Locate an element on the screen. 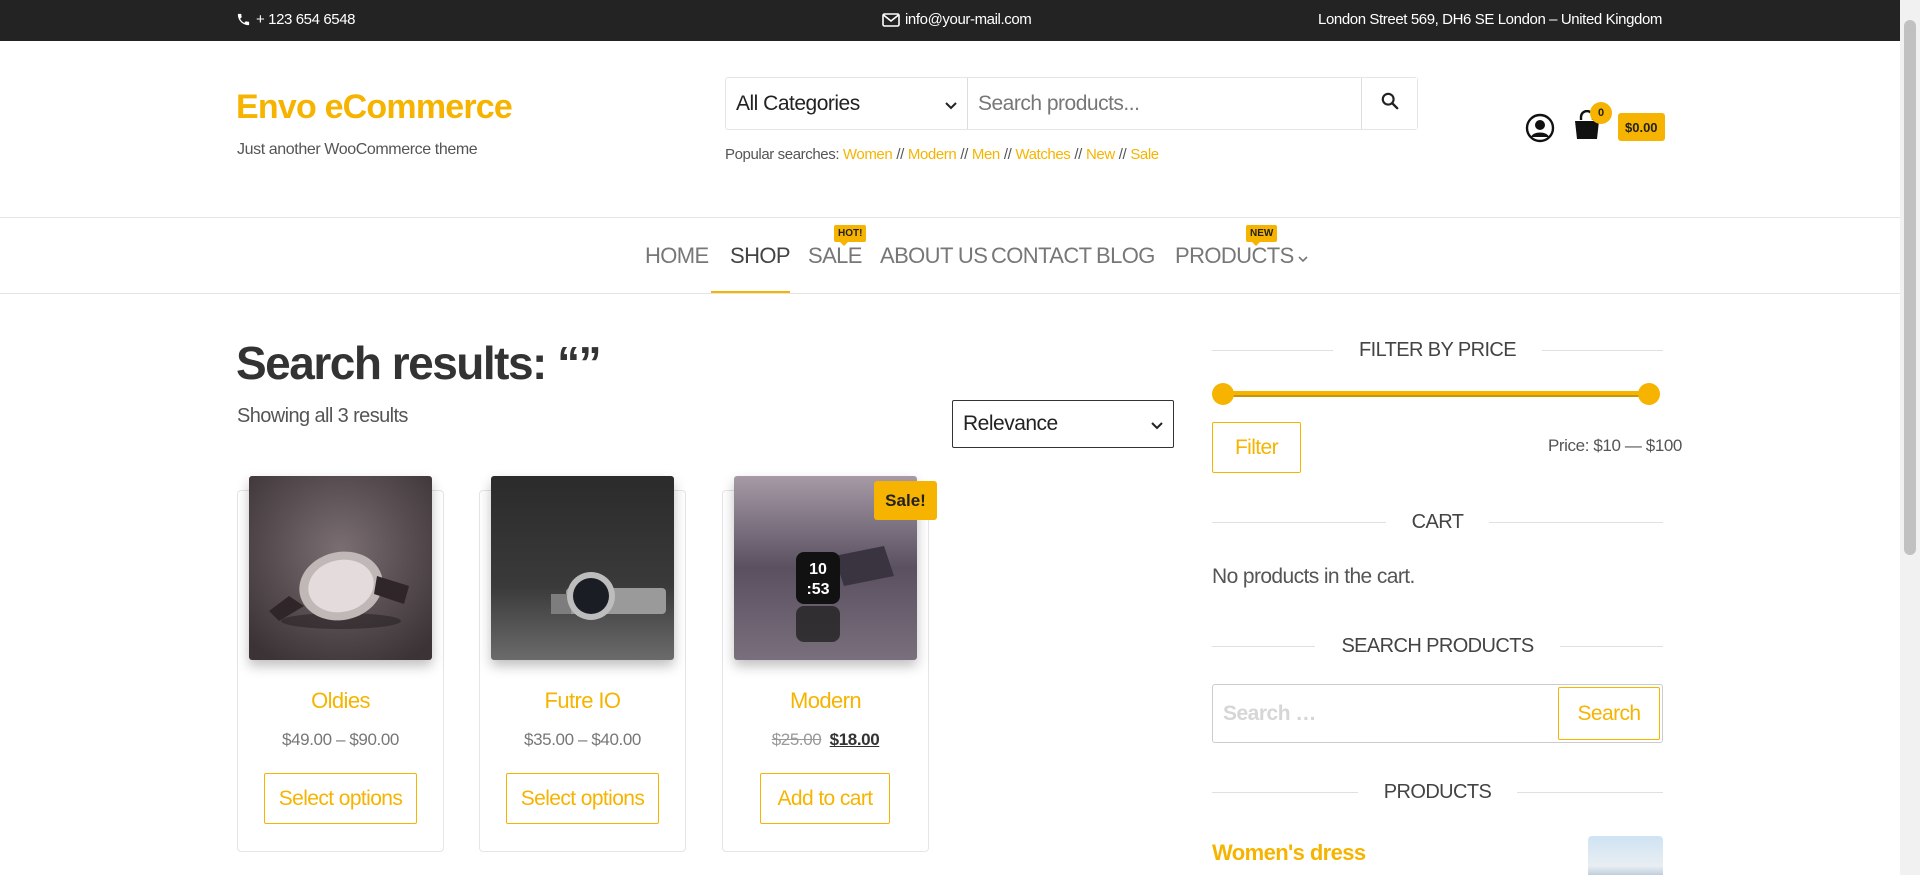 The image size is (1920, 875). popular-link-women: Women is located at coordinates (868, 154).